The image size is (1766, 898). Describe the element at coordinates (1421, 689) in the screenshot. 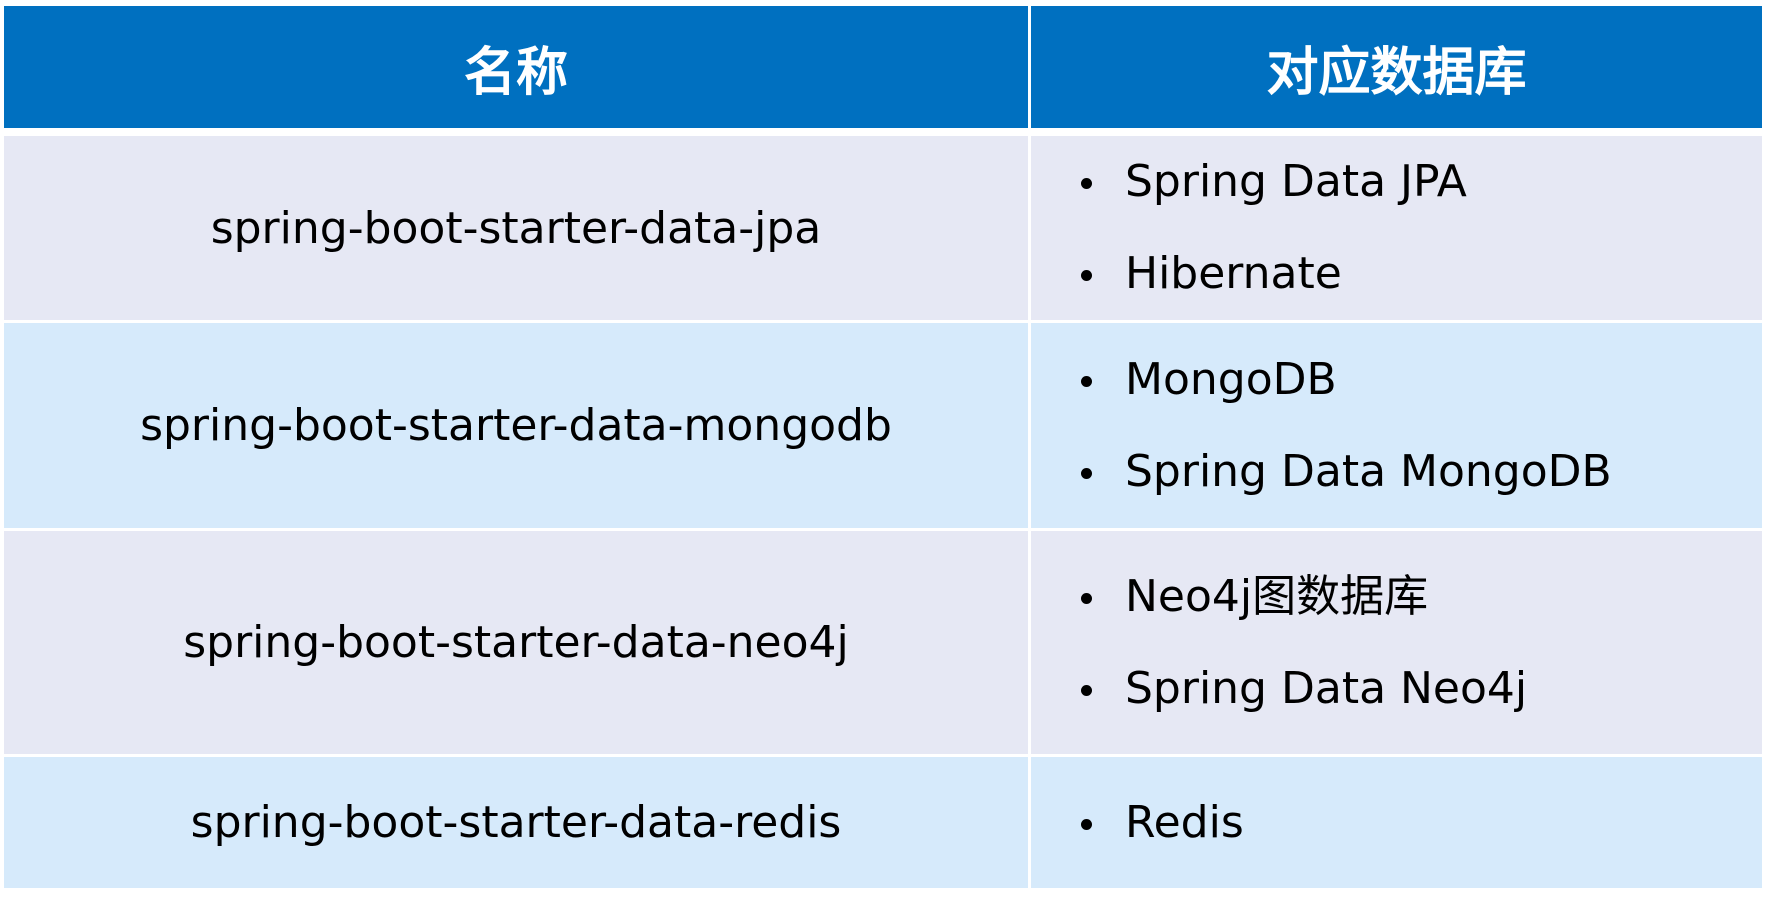

I see `database-item: Spring Data Neo4j` at that location.